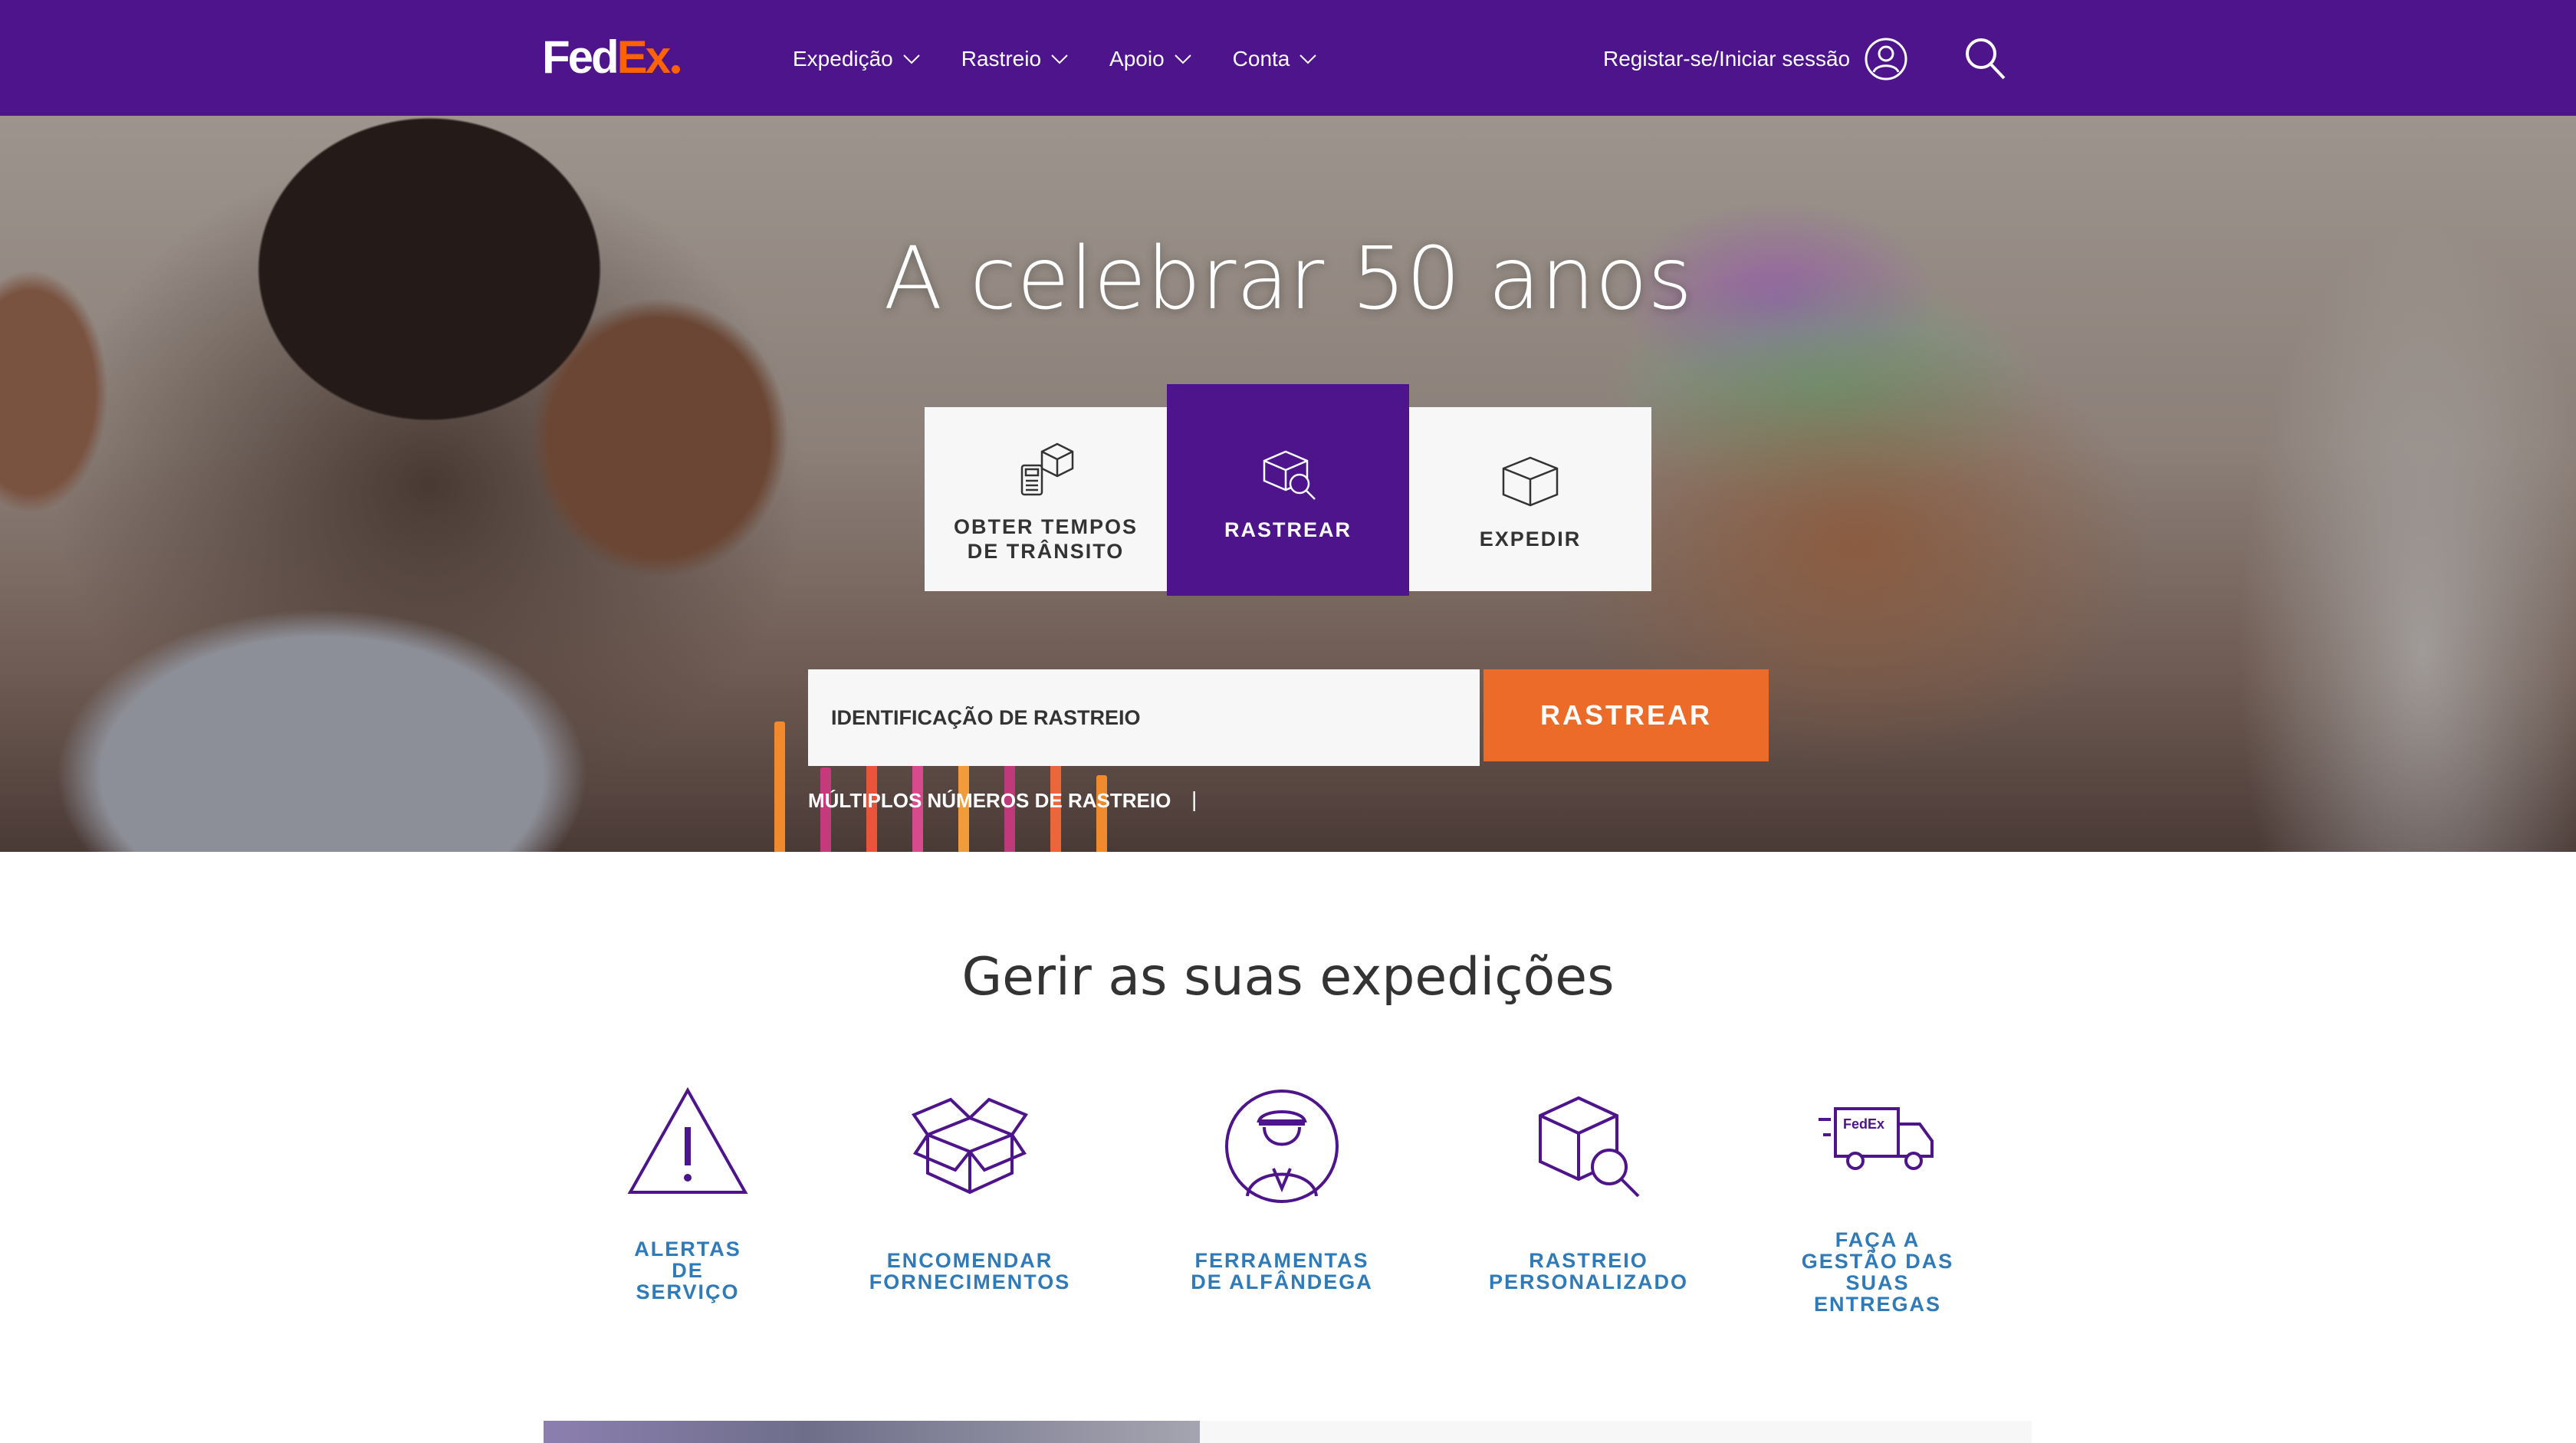 The image size is (2576, 1443). What do you see at coordinates (1282, 1146) in the screenshot?
I see `customs-officer-icon` at bounding box center [1282, 1146].